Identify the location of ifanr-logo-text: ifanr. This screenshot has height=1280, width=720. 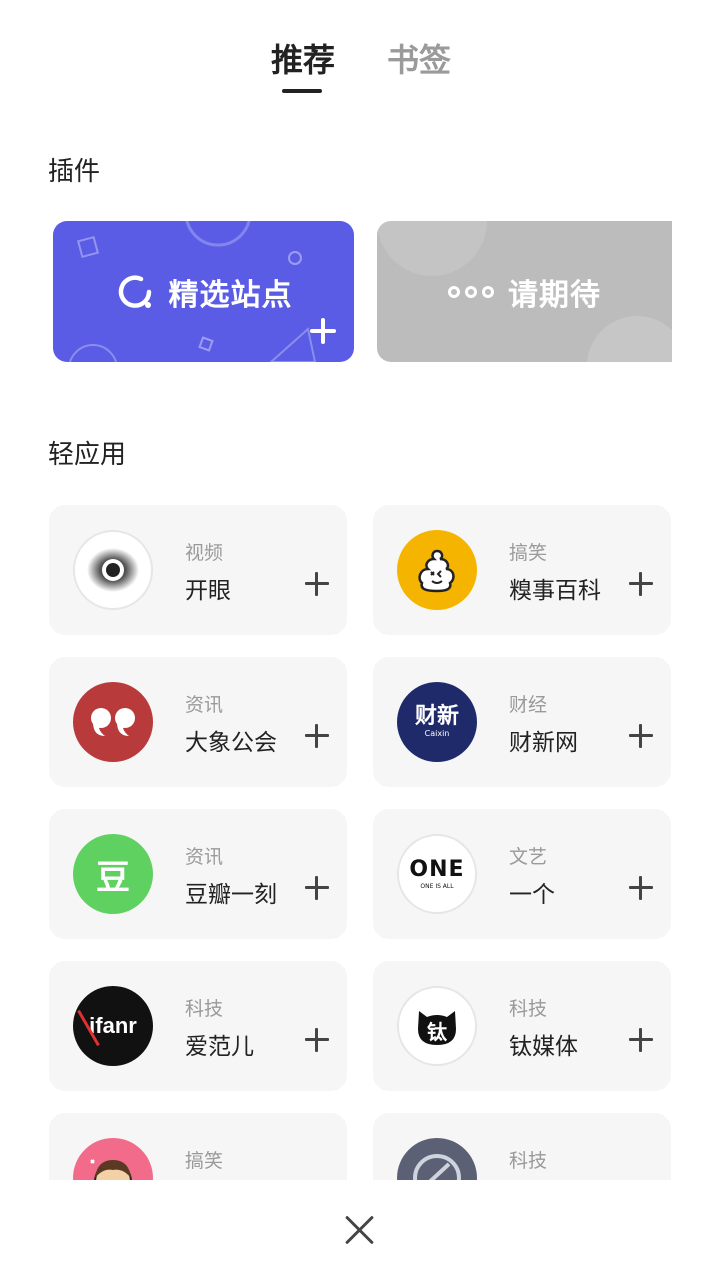
(113, 1025).